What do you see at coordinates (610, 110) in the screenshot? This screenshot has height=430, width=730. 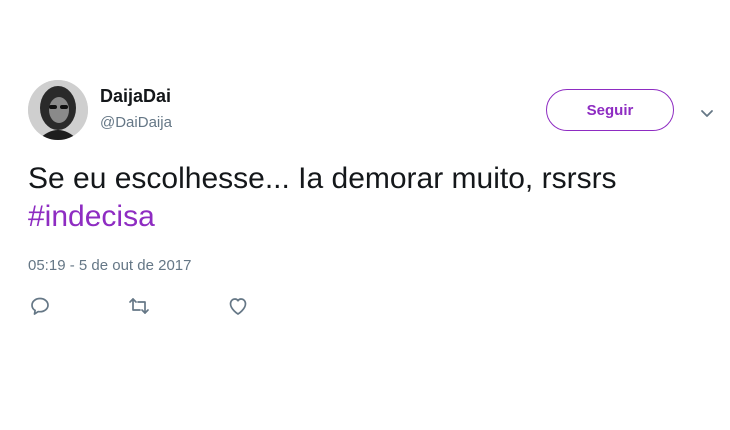 I see `follow-button: Seguir` at bounding box center [610, 110].